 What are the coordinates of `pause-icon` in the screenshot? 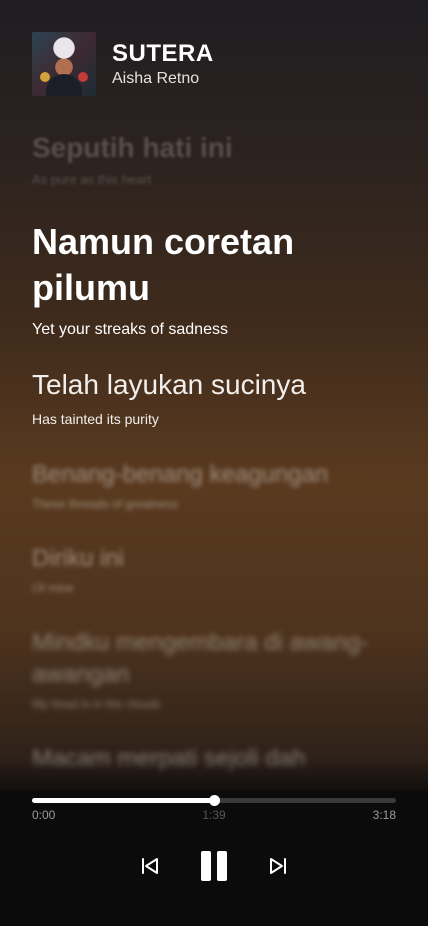 It's located at (214, 866).